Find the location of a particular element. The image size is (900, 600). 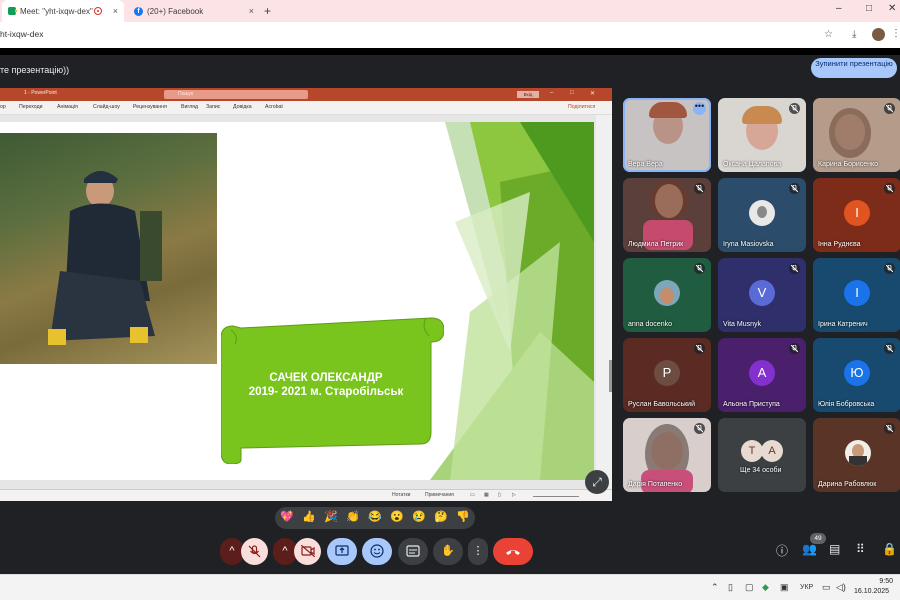

reaction-surprised: 😮 is located at coordinates (397, 516).